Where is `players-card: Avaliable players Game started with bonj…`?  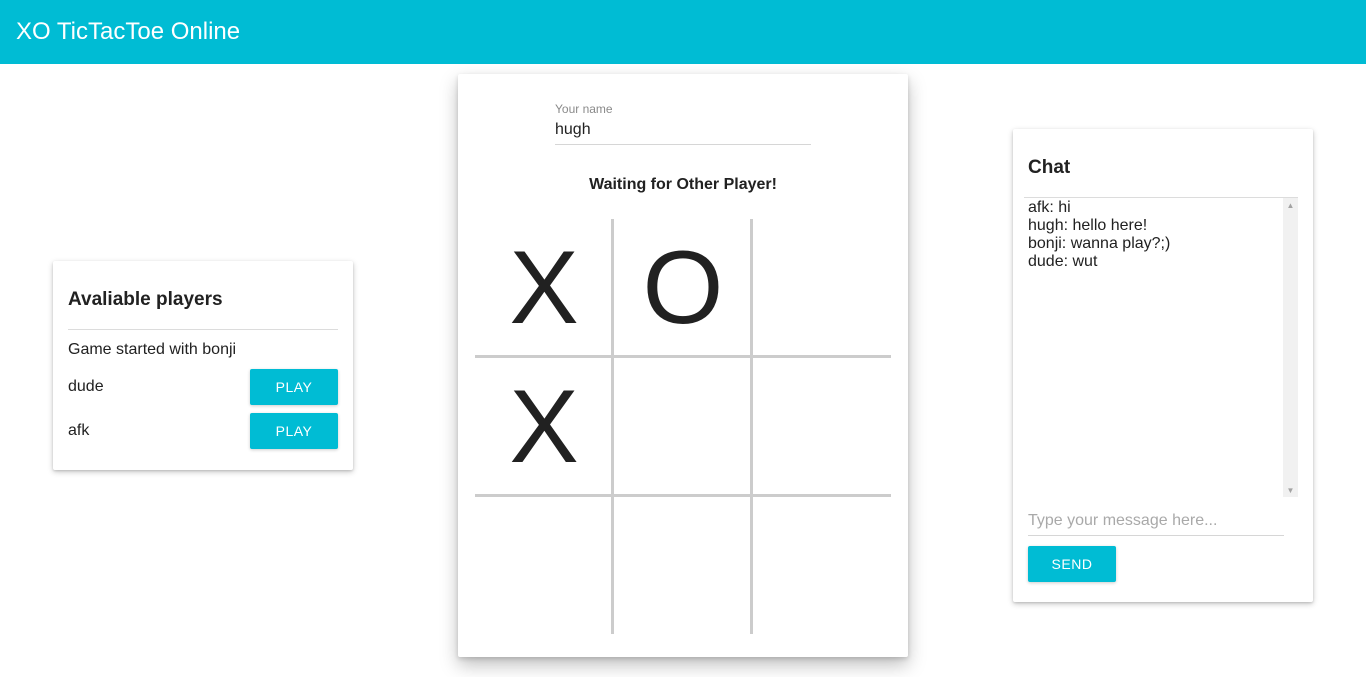 players-card: Avaliable players Game started with bonj… is located at coordinates (203, 365).